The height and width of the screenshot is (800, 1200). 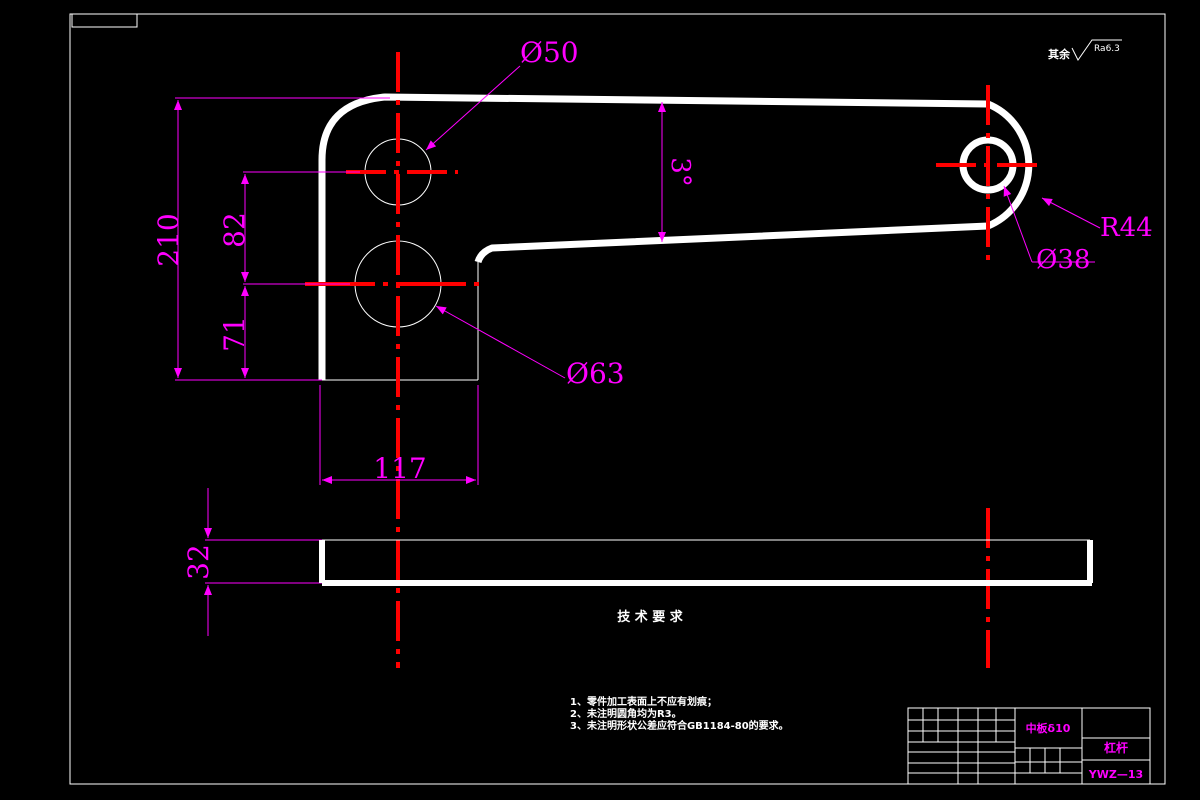 What do you see at coordinates (549, 52) in the screenshot?
I see `dim-bore-upper: Ø50` at bounding box center [549, 52].